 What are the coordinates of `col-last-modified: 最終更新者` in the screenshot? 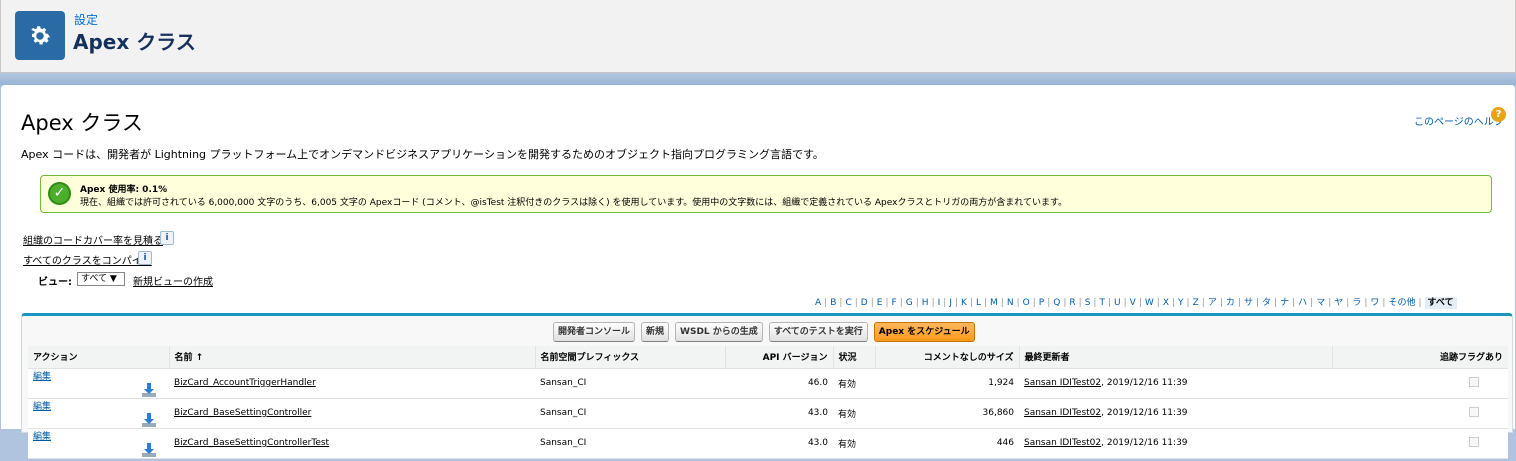 It's located at (1176, 357).